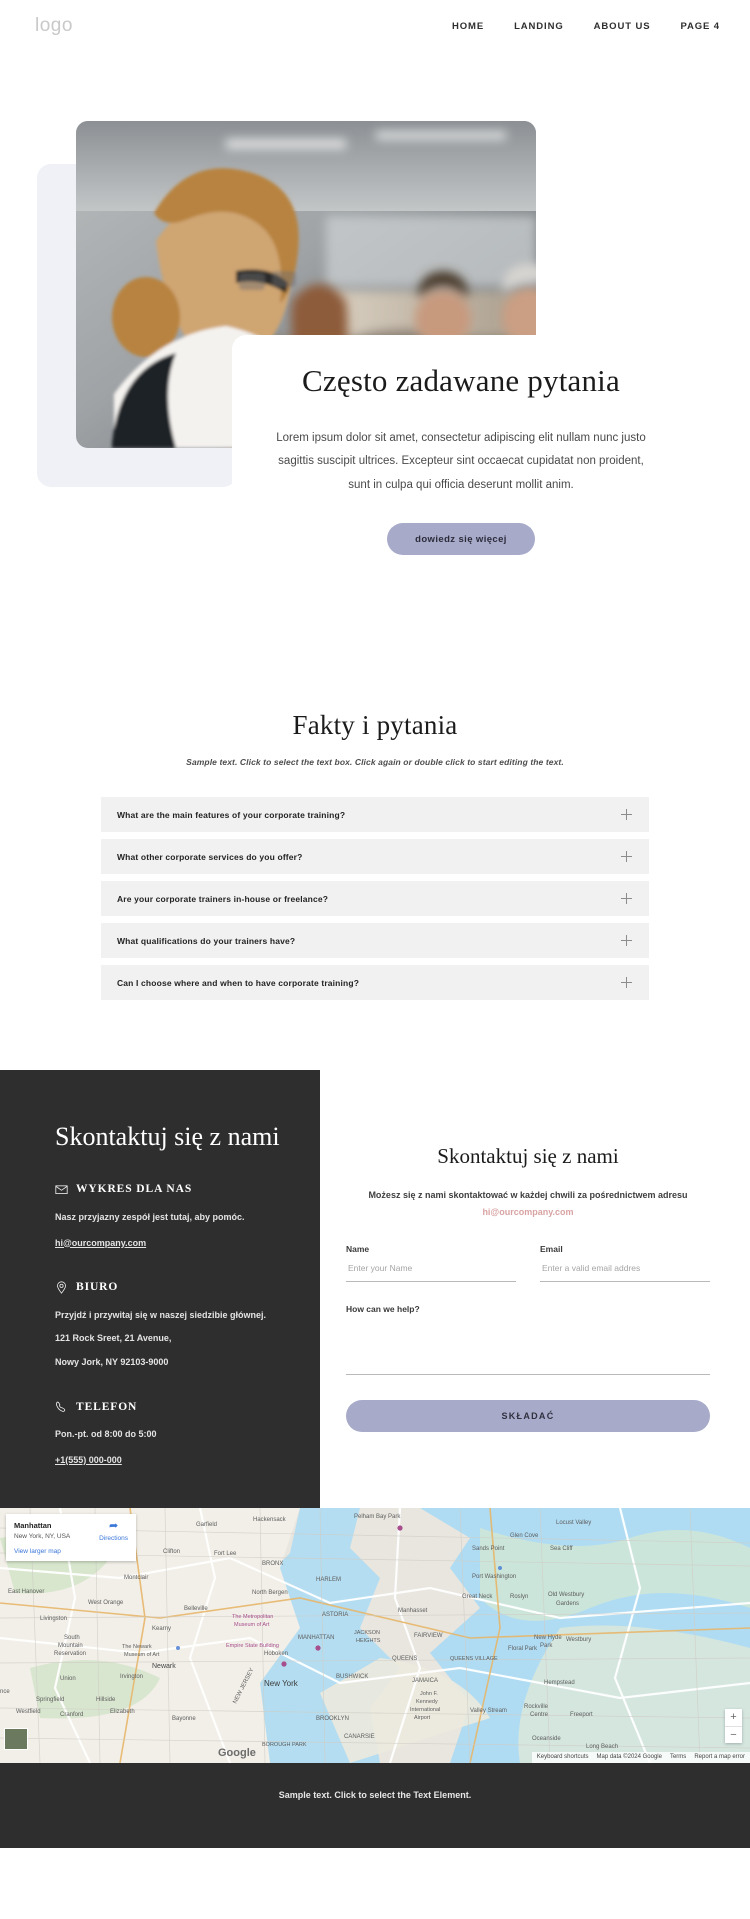  I want to click on directions-label: Directions, so click(113, 1538).